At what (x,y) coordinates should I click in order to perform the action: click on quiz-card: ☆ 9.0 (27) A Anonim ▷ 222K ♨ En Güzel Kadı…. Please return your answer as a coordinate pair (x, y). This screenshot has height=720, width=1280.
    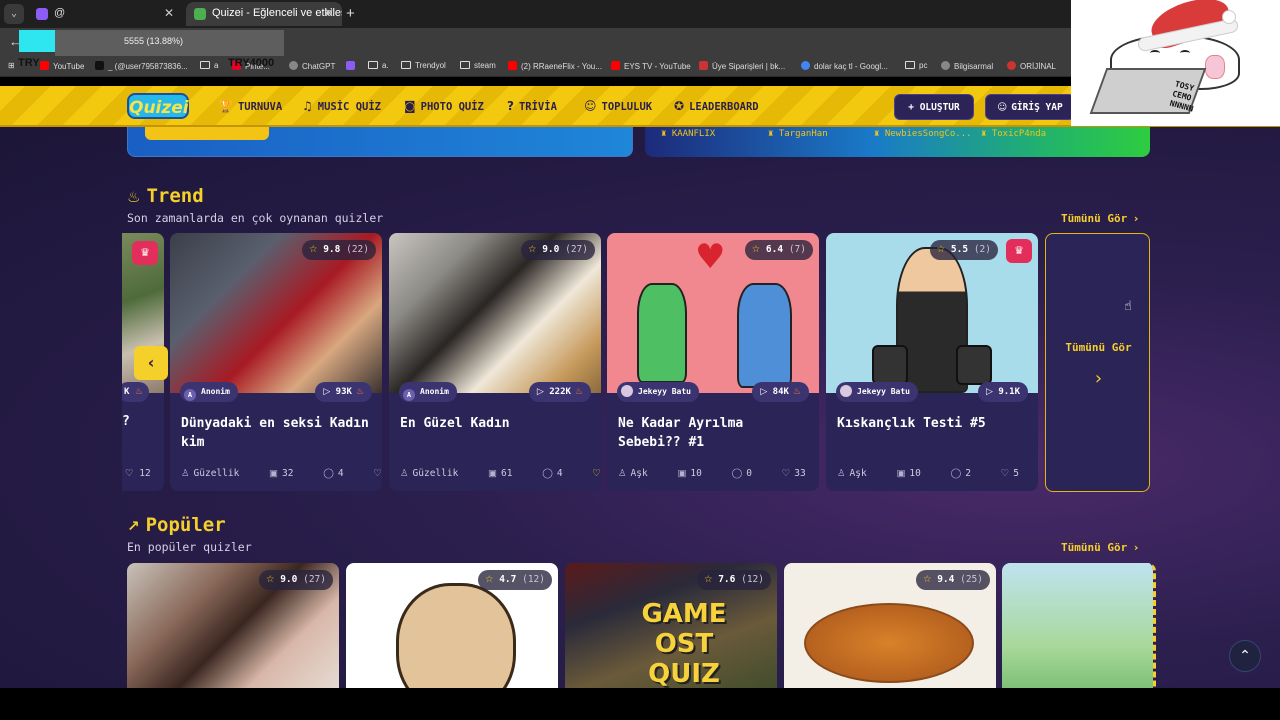
    Looking at the image, I should click on (495, 362).